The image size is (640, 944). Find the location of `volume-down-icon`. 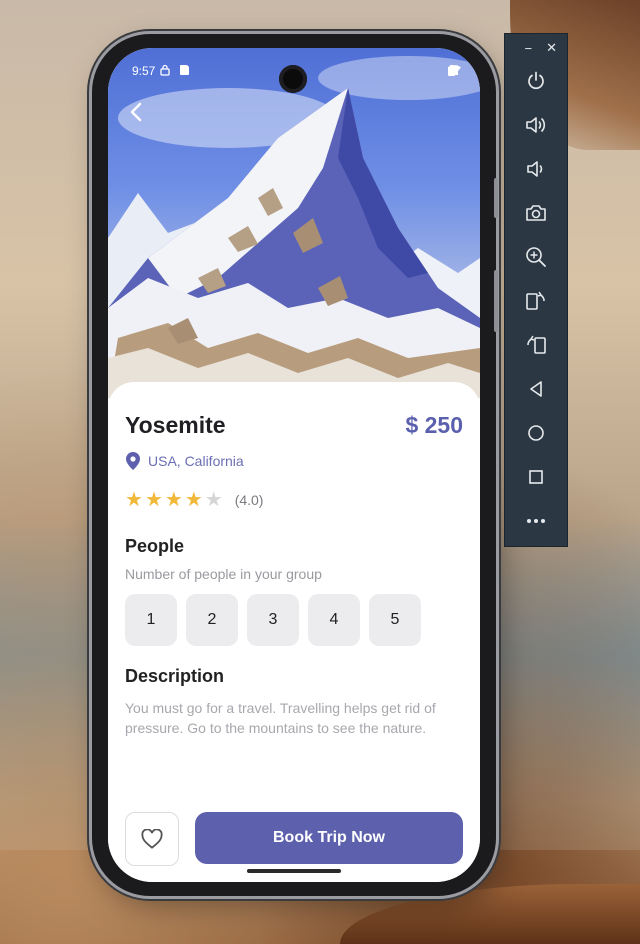

volume-down-icon is located at coordinates (535, 169).